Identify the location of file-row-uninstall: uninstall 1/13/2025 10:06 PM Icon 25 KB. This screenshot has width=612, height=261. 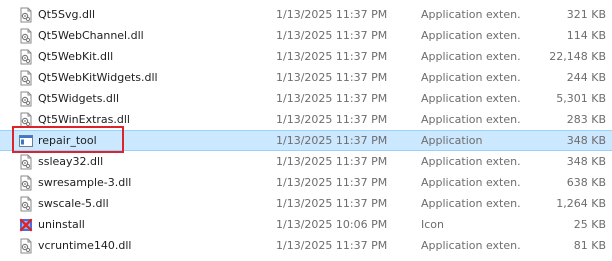
(306, 224).